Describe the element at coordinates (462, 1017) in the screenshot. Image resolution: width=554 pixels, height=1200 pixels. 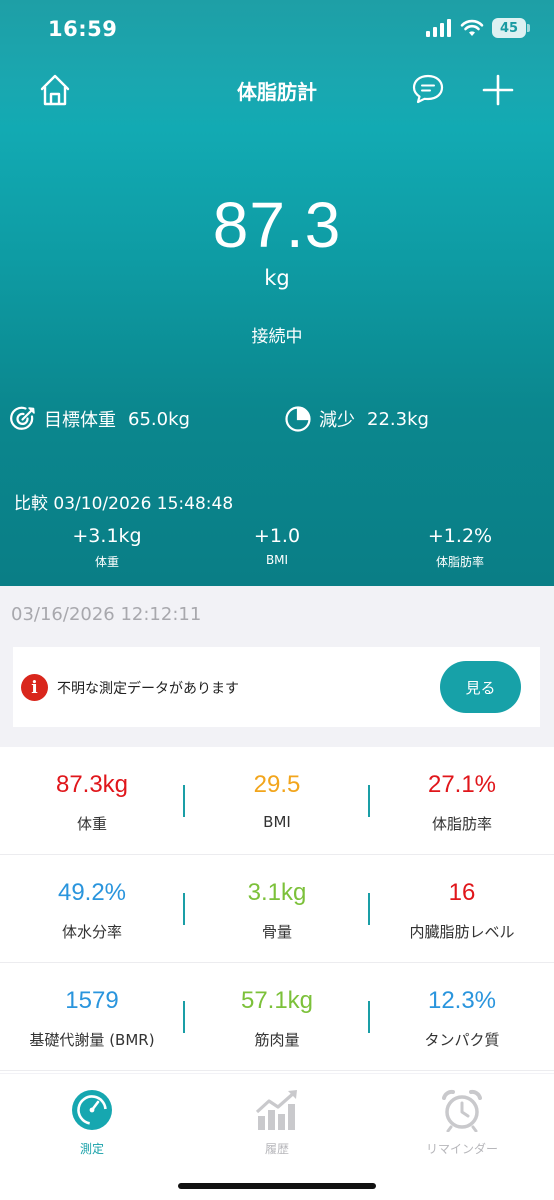
I see `metric-protein: 12.3% タンパク質` at that location.